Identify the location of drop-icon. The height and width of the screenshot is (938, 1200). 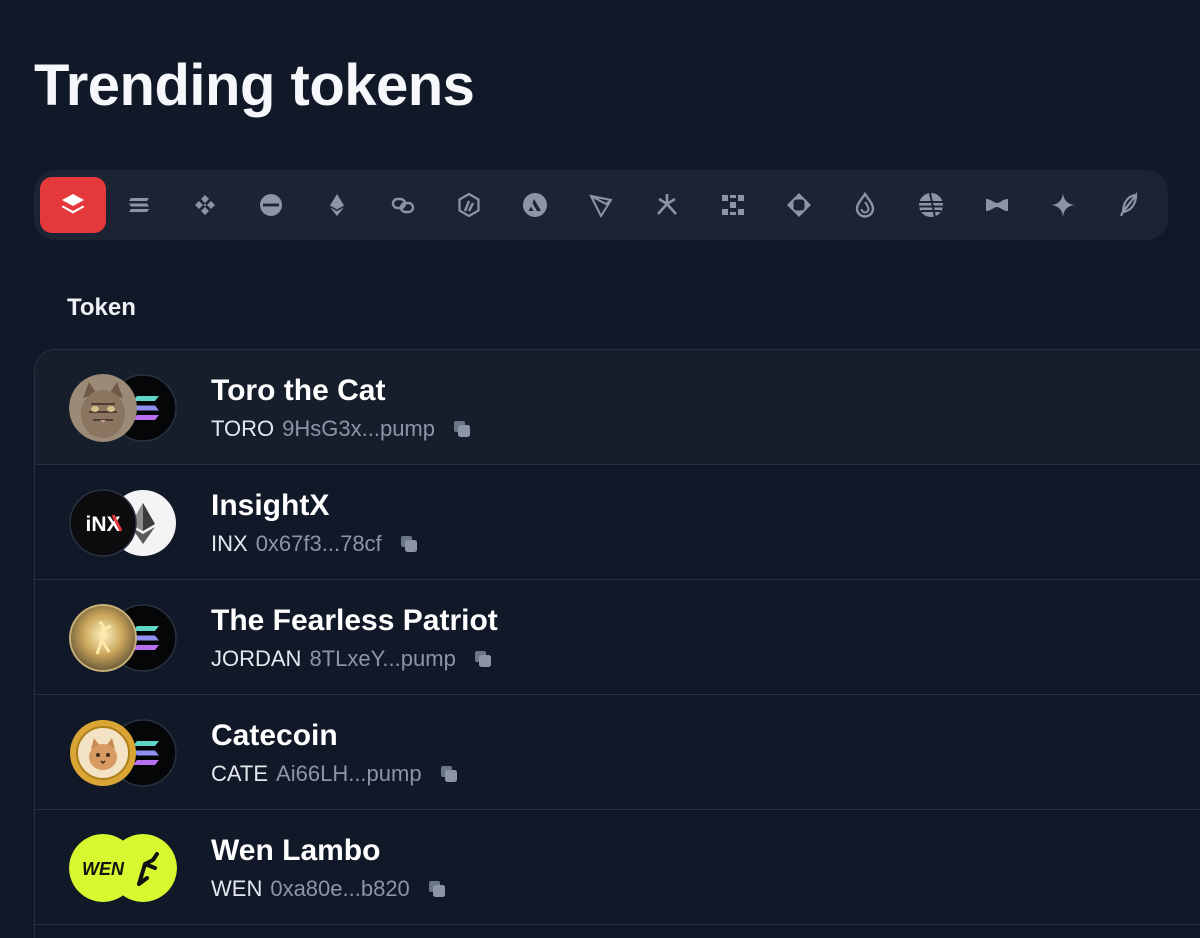
(865, 204).